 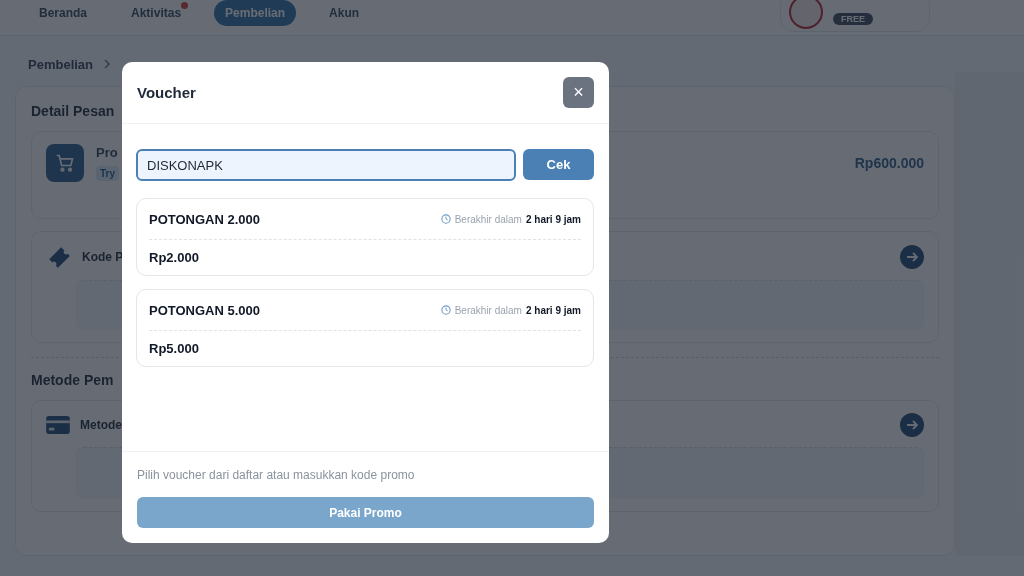 I want to click on close-button: ×, so click(x=578, y=92).